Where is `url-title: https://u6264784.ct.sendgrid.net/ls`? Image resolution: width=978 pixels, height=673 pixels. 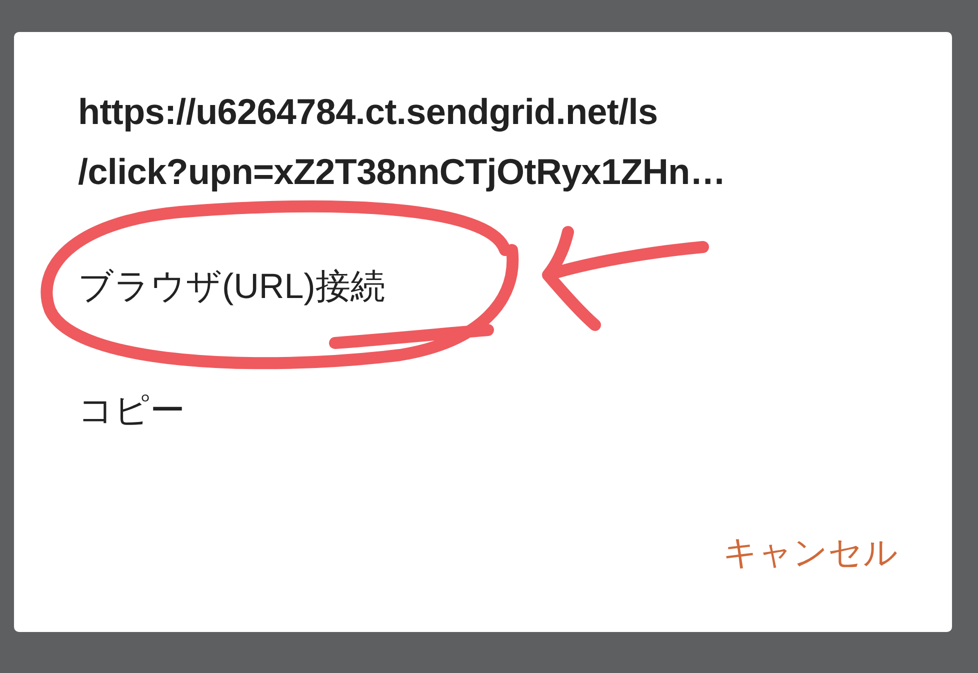
url-title: https://u6264784.ct.sendgrid.net/ls is located at coordinates (368, 112).